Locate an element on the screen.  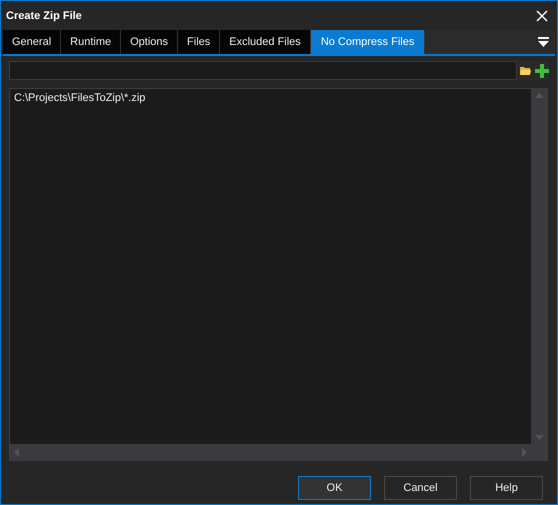
menu-icon is located at coordinates (543, 42).